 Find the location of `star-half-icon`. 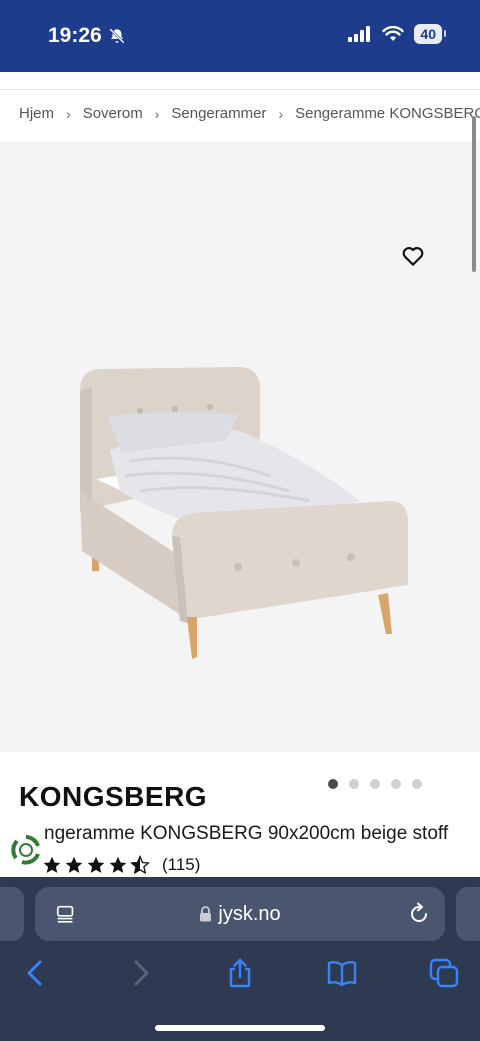

star-half-icon is located at coordinates (140, 865).